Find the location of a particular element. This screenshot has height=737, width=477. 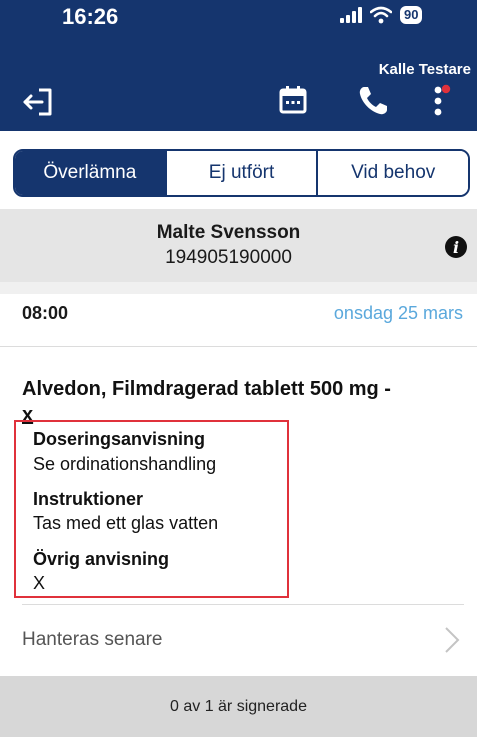

signed-status-bar: 0 av 1 är signerade is located at coordinates (238, 706).